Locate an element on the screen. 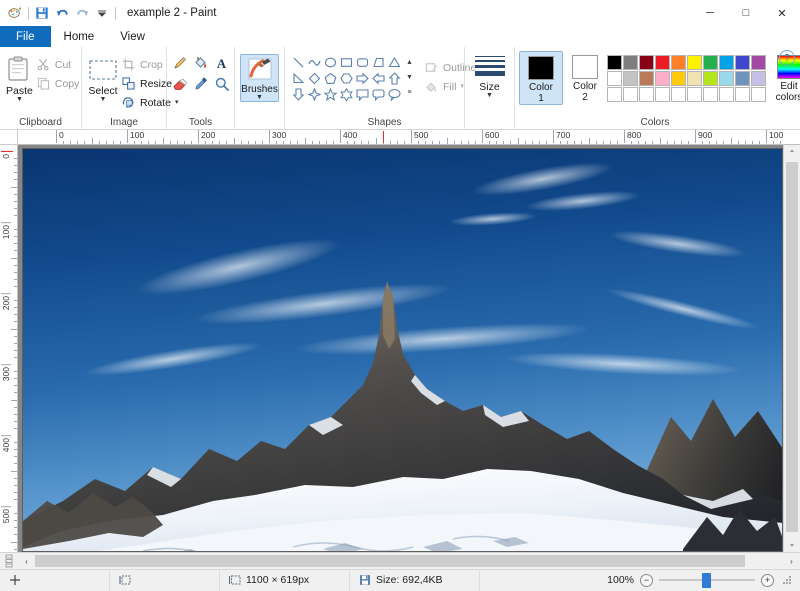  vertical-scroll-thumb is located at coordinates (792, 347).